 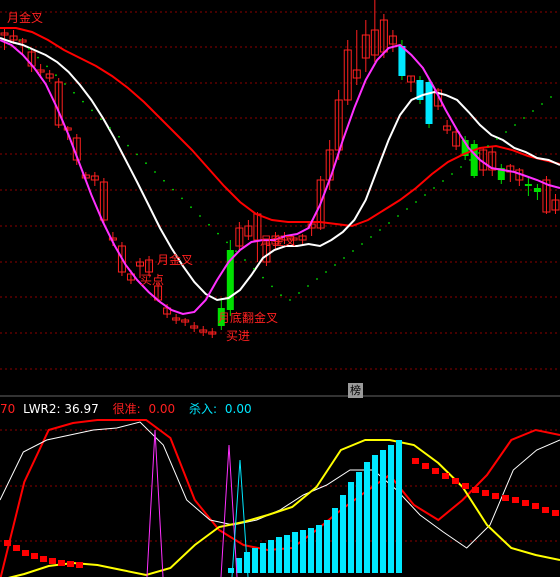 I want to click on c1-label: 很准:, so click(x=126, y=409).